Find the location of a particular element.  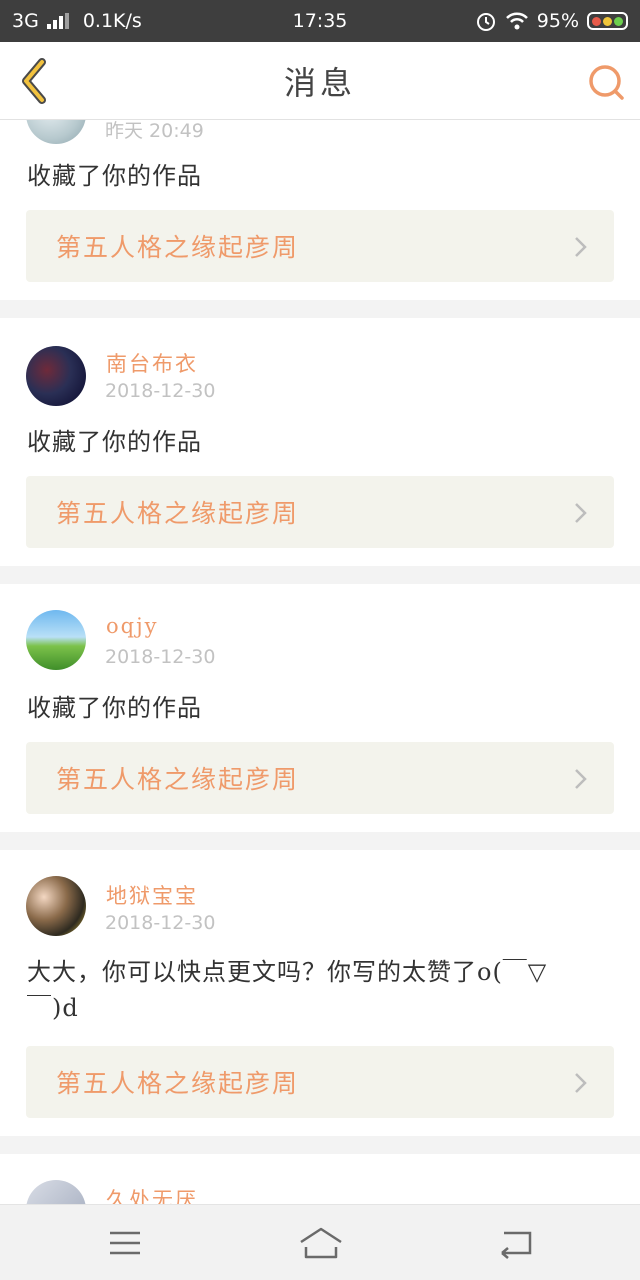

timestamp: 昨天 20:49 is located at coordinates (154, 131).